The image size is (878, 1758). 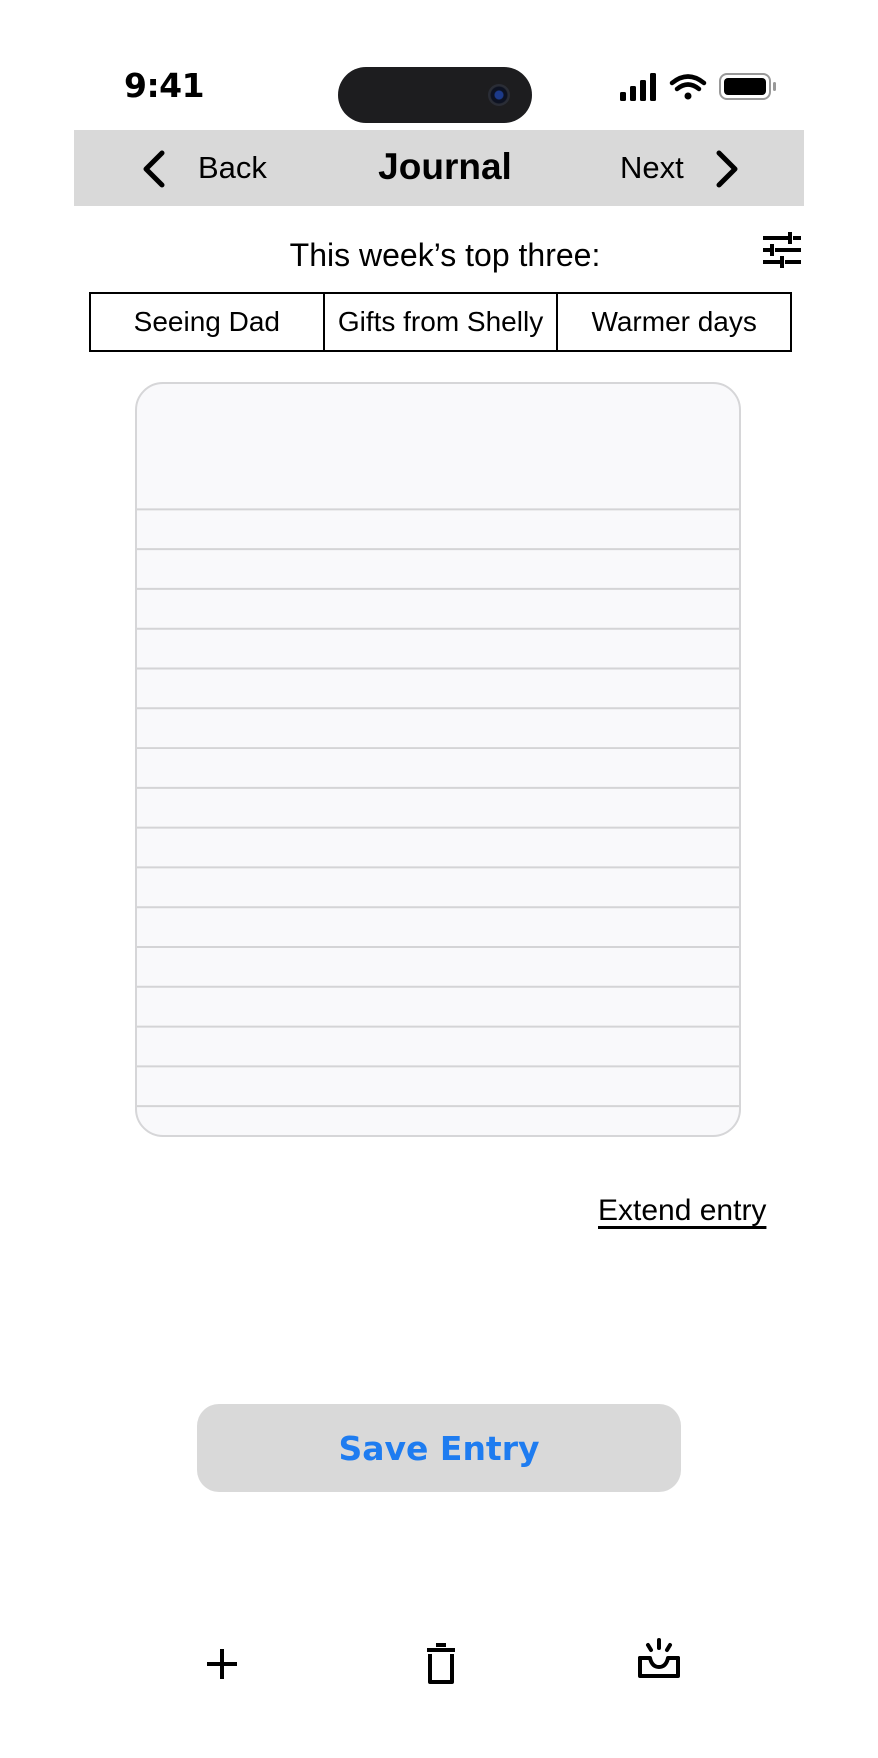 What do you see at coordinates (499, 95) in the screenshot?
I see `camera-icon` at bounding box center [499, 95].